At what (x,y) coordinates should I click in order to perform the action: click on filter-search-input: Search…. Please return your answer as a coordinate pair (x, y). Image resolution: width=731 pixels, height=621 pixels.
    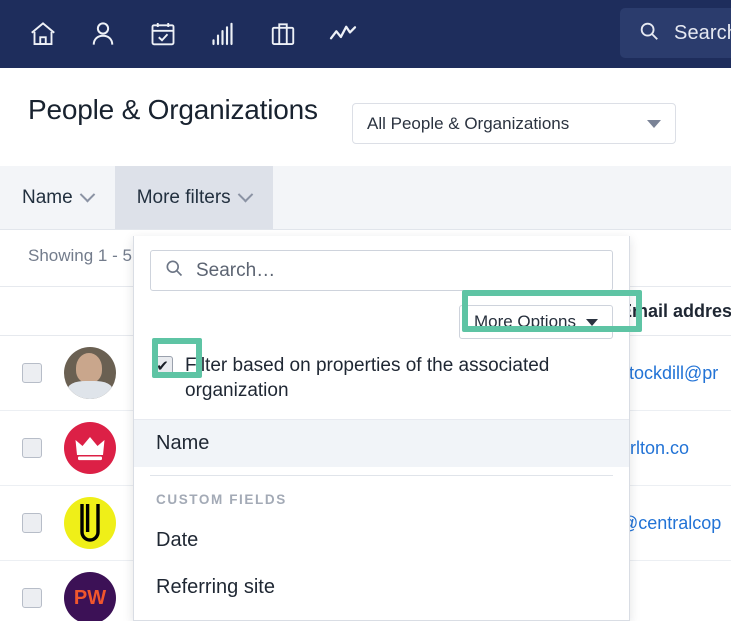
    Looking at the image, I should click on (381, 270).